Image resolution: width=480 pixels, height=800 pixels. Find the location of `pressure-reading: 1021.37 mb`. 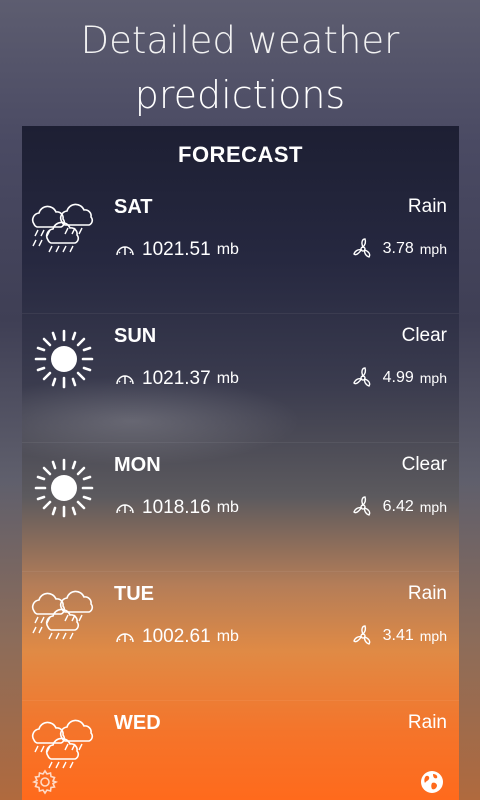

pressure-reading: 1021.37 mb is located at coordinates (176, 379).